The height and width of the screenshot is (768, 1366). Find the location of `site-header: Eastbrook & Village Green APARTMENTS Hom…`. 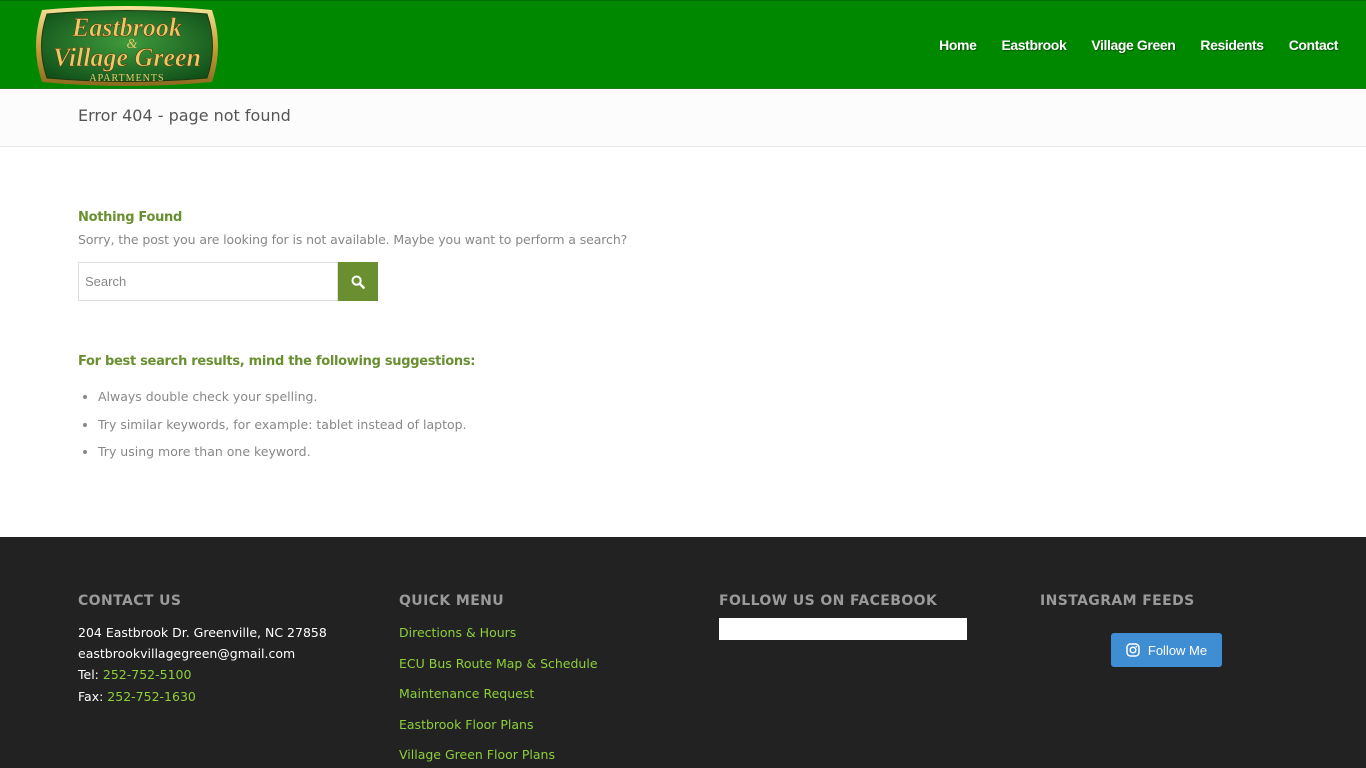

site-header: Eastbrook & Village Green APARTMENTS Hom… is located at coordinates (683, 44).